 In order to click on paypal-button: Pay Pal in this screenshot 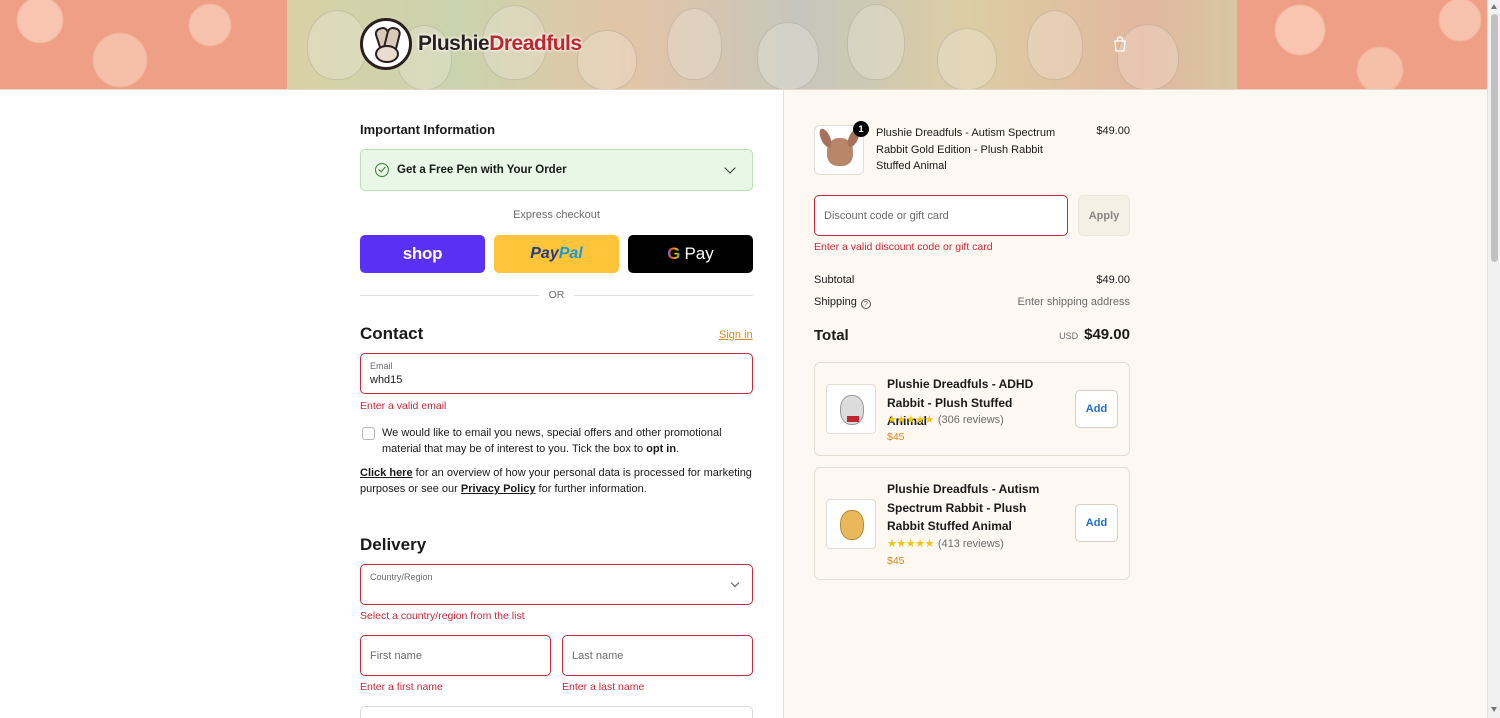, I will do `click(556, 254)`.